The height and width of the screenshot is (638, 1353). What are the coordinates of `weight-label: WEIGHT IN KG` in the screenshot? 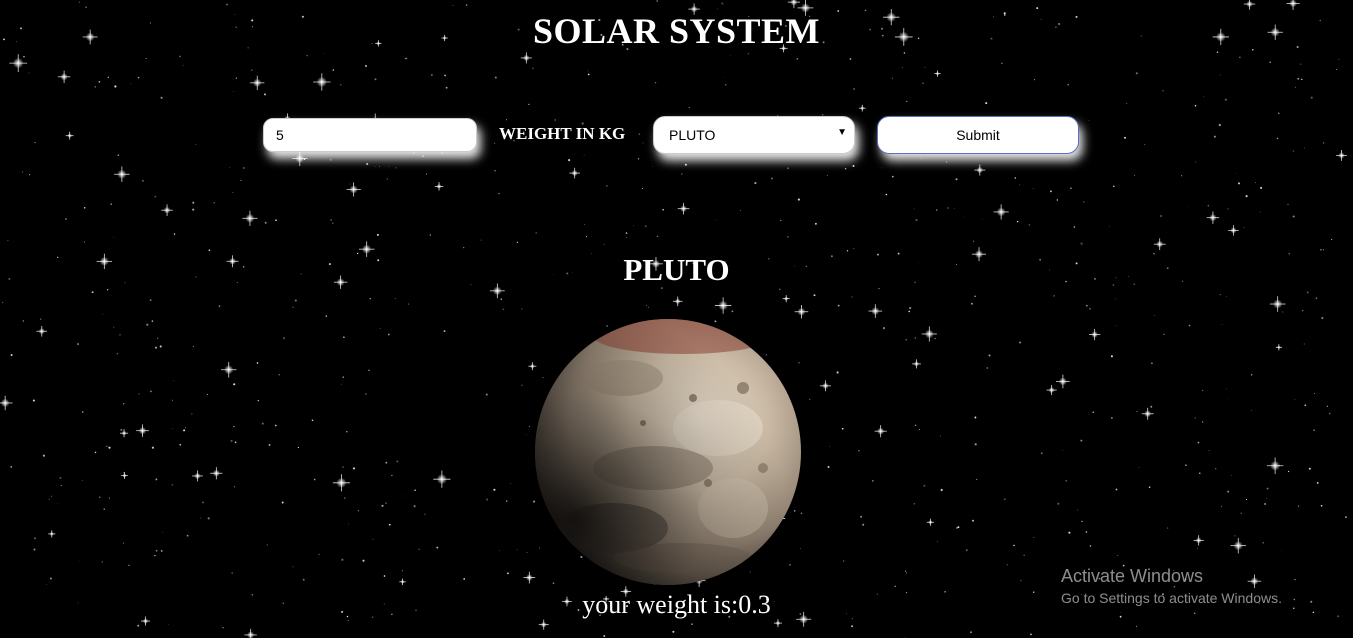 It's located at (562, 133).